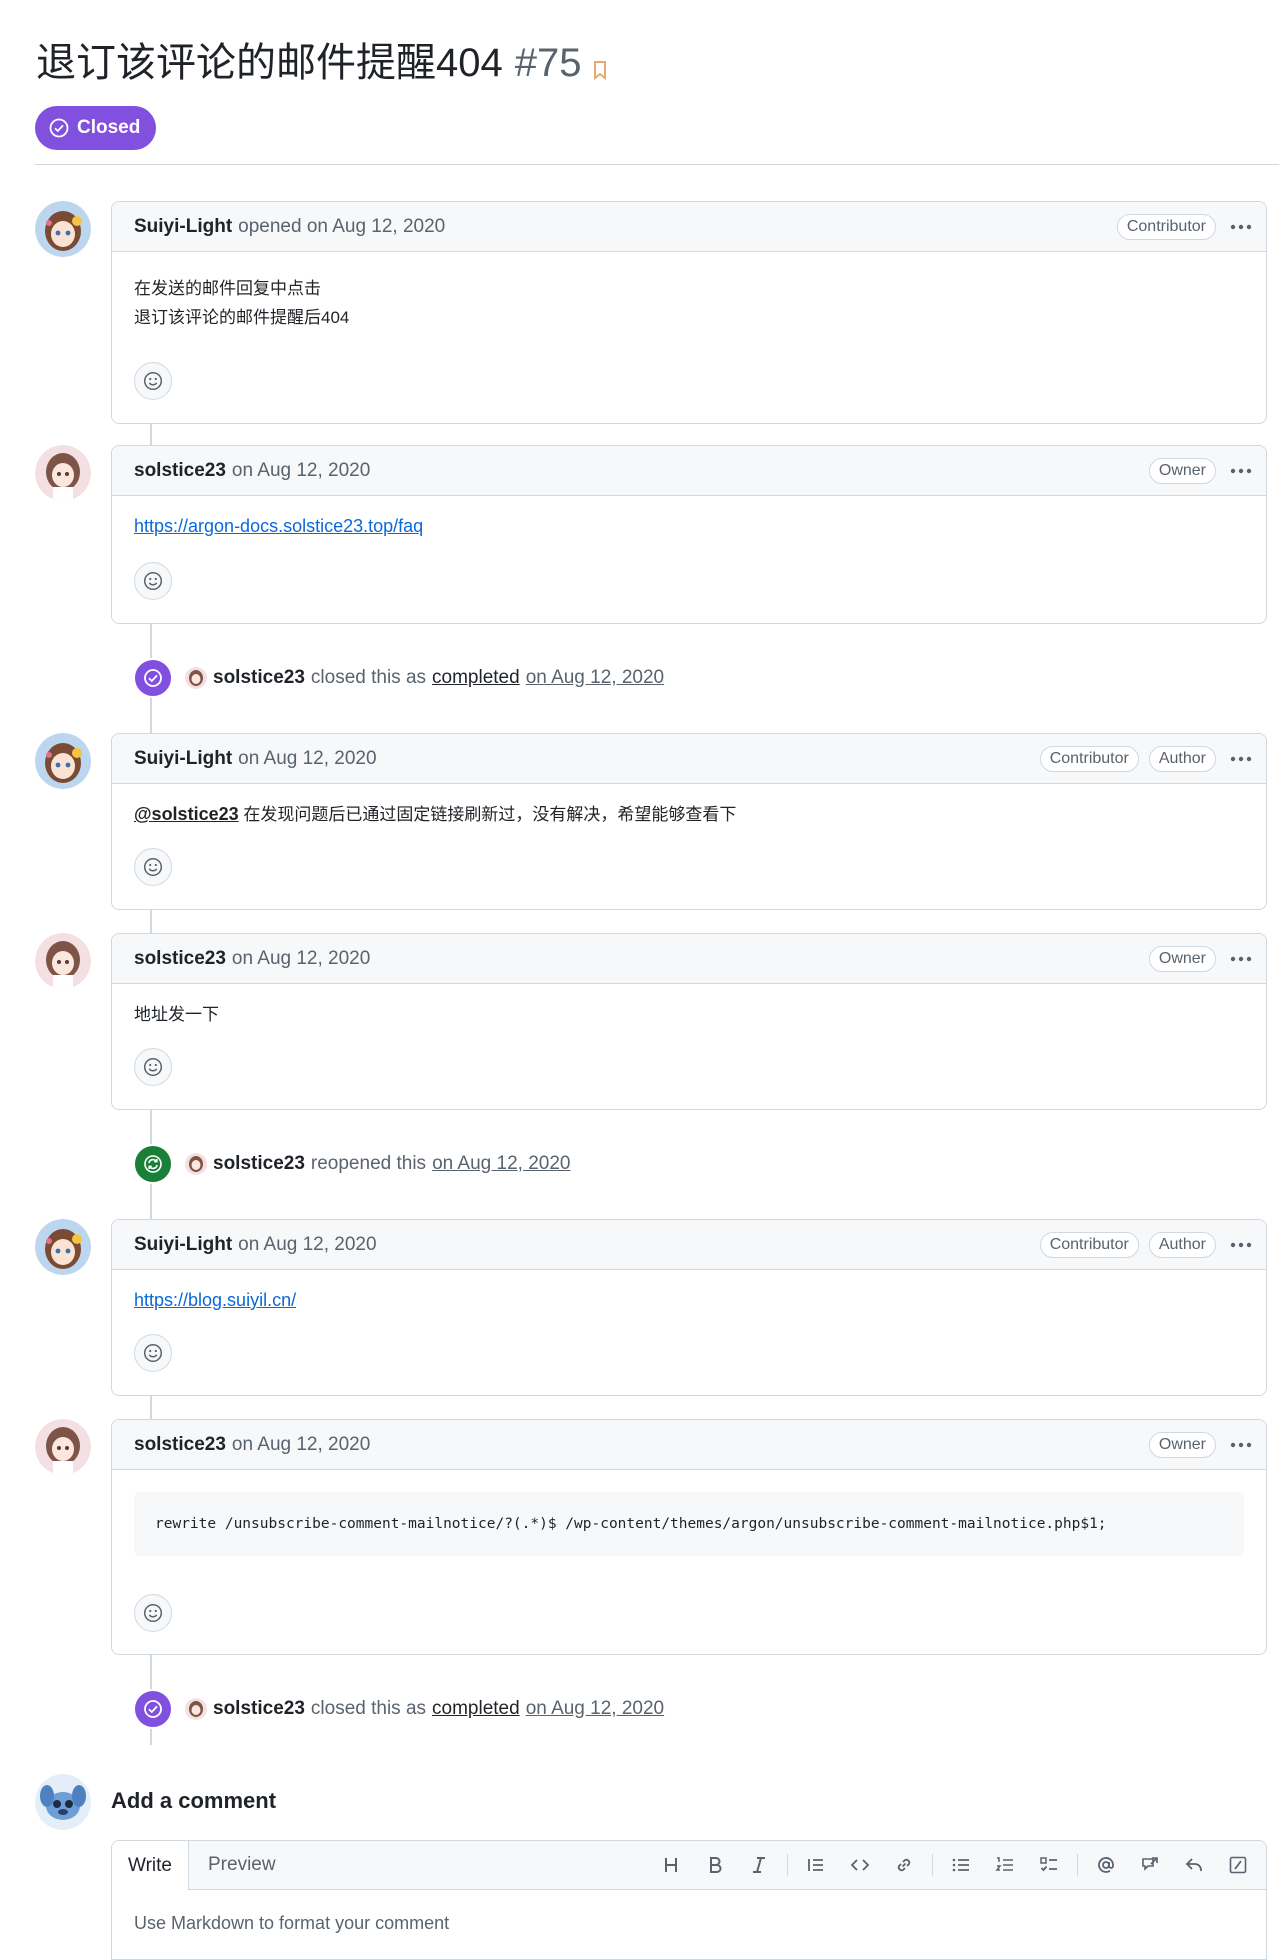 The width and height of the screenshot is (1279, 1960). Describe the element at coordinates (600, 72) in the screenshot. I see `bookmark-icon` at that location.